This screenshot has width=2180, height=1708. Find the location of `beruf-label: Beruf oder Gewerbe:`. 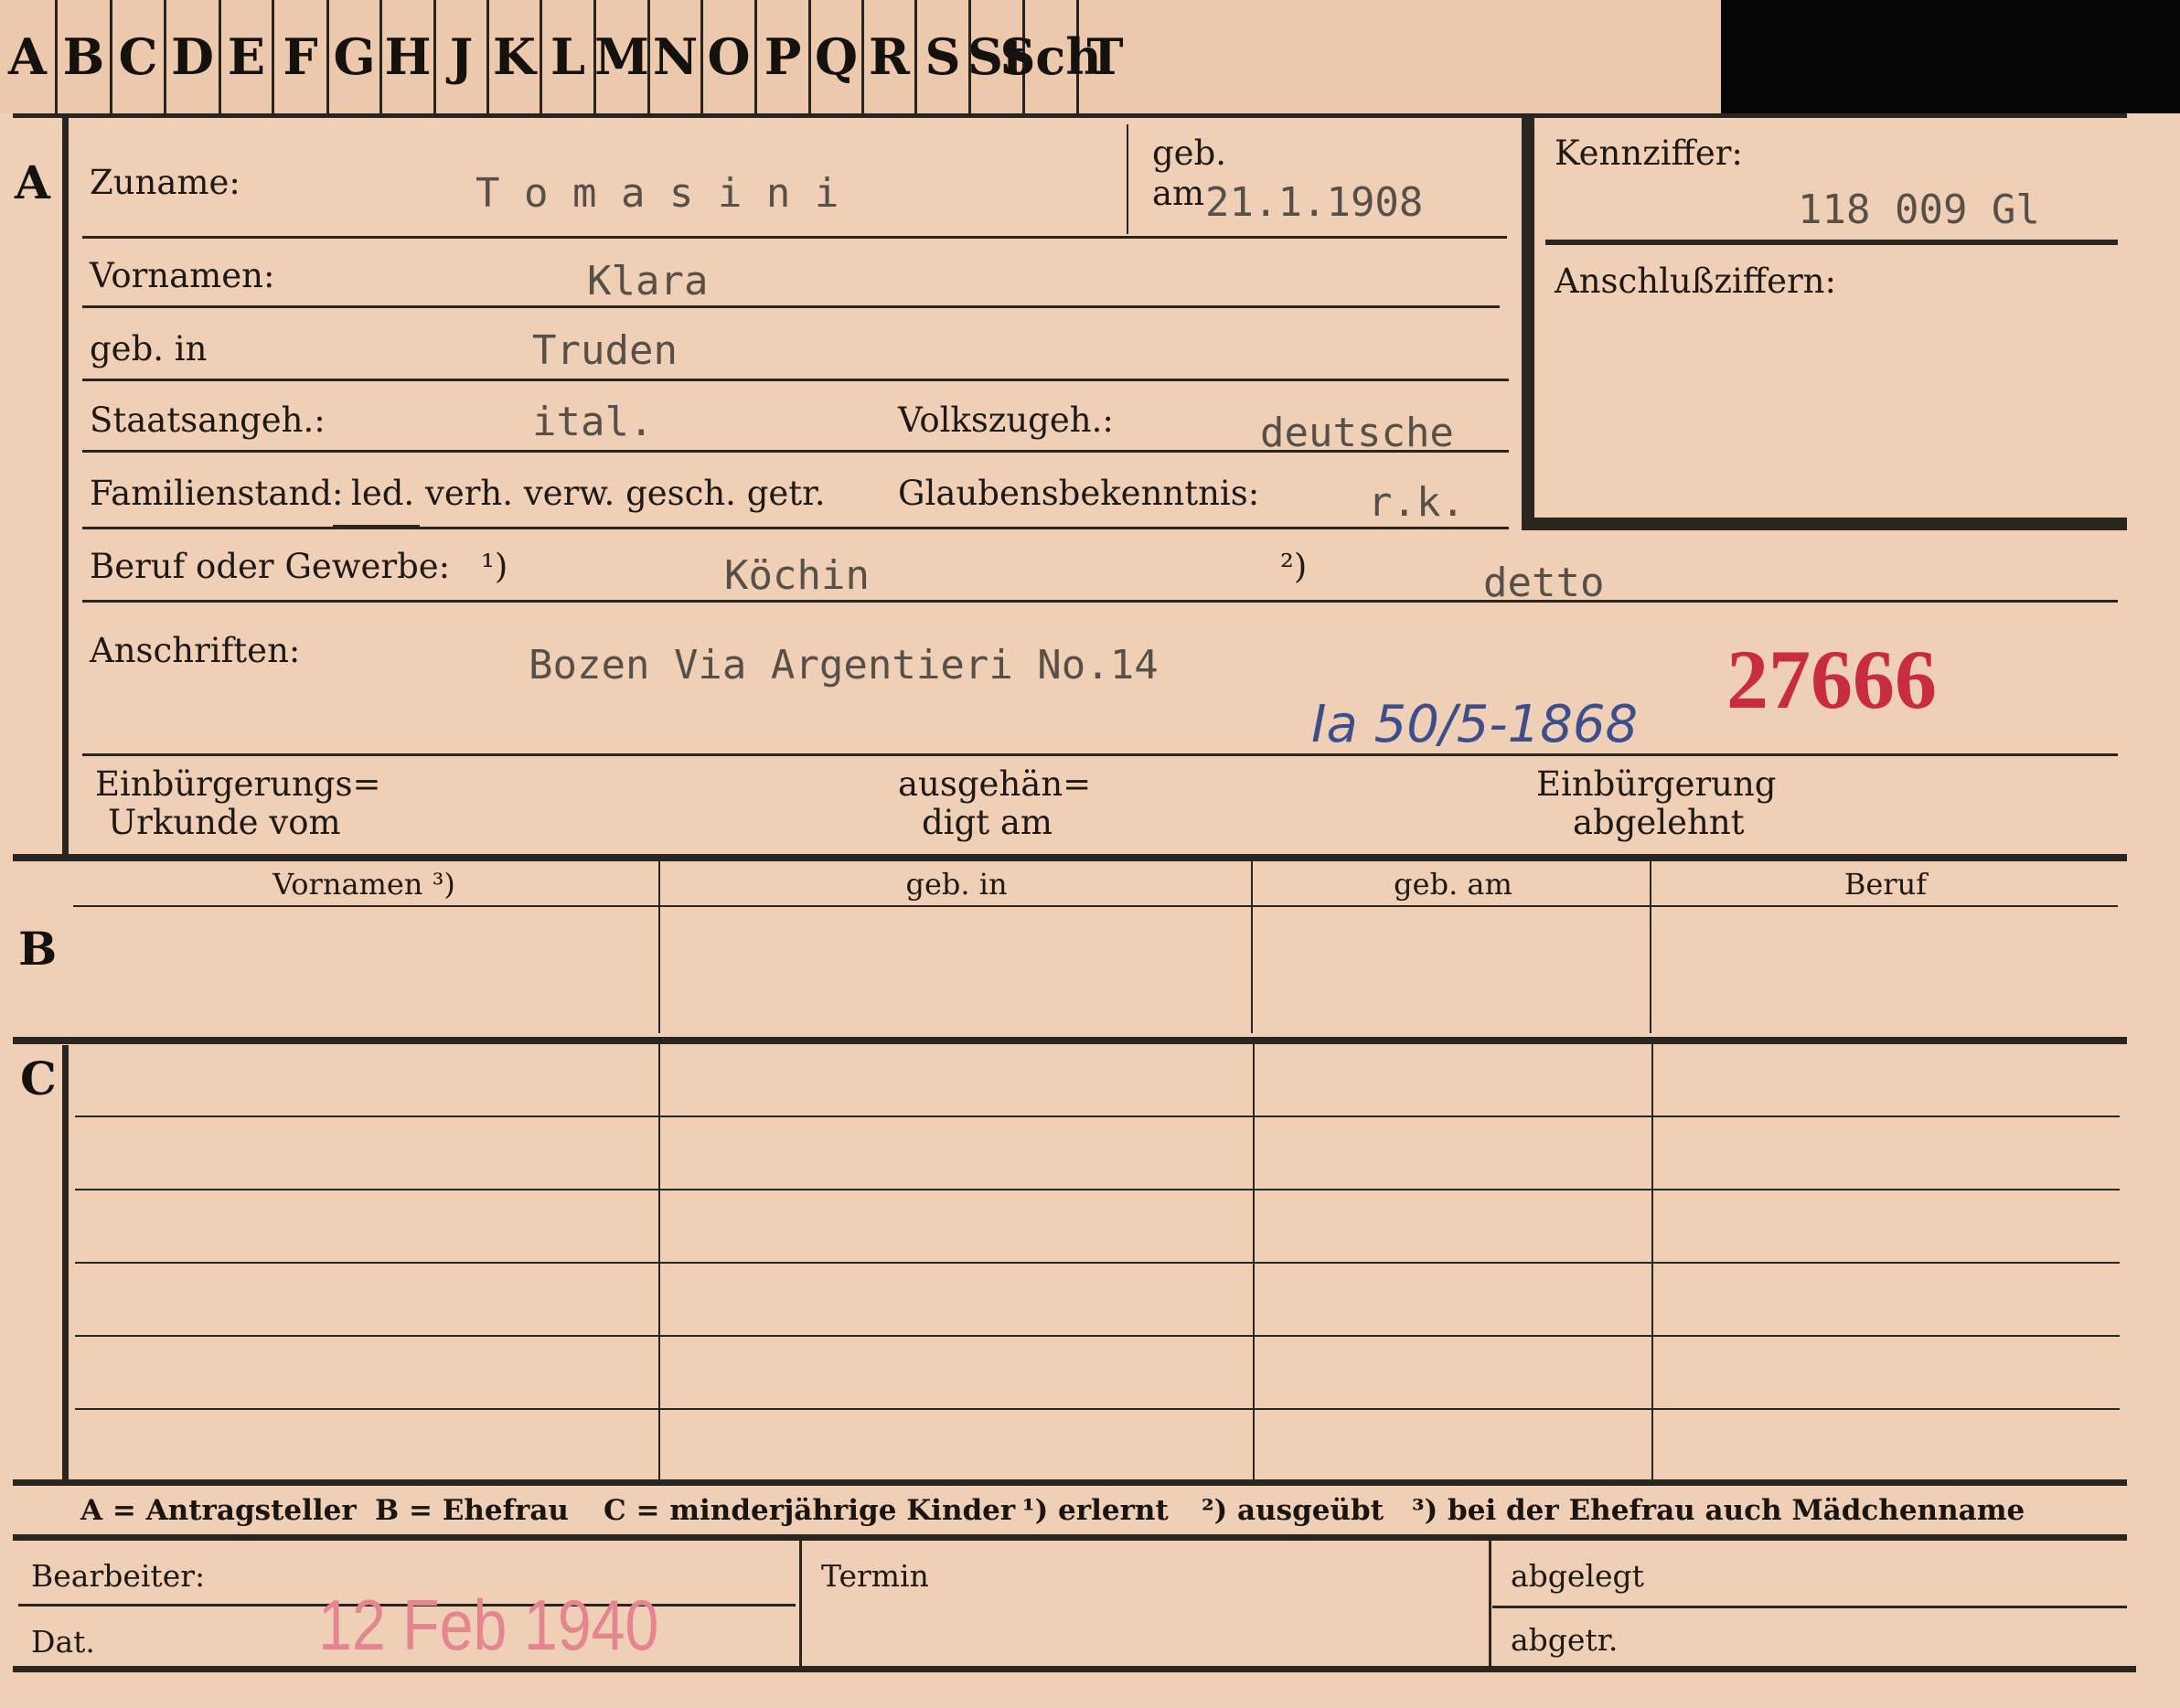

beruf-label: Beruf oder Gewerbe: is located at coordinates (270, 567).